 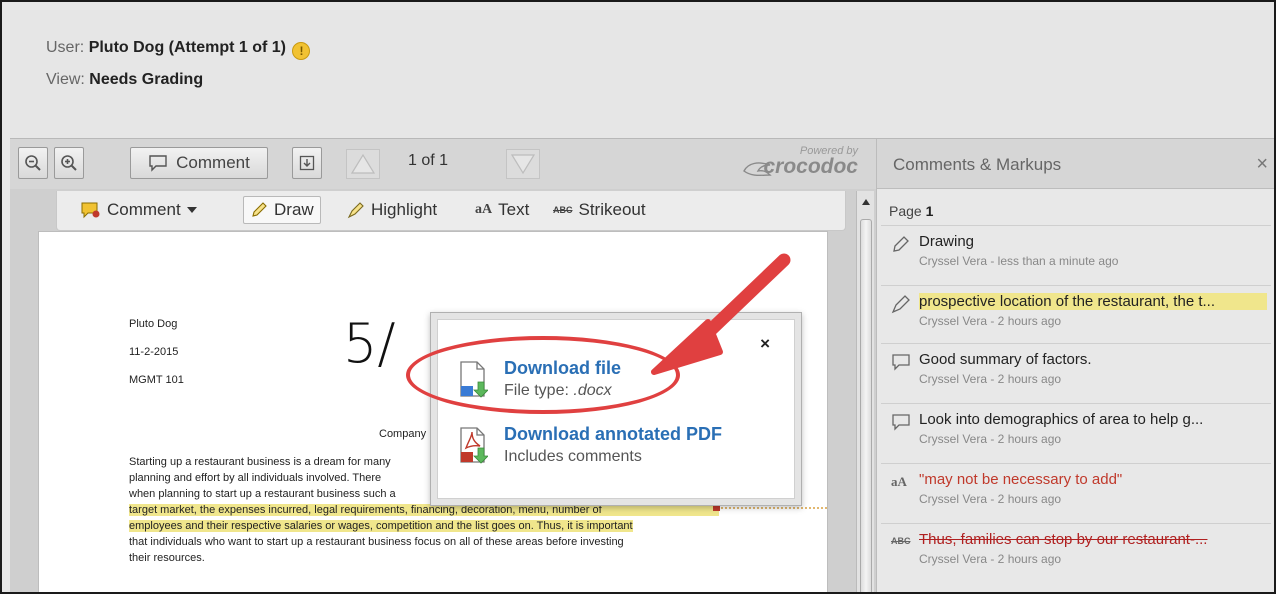 I want to click on download-icon, so click(x=307, y=163).